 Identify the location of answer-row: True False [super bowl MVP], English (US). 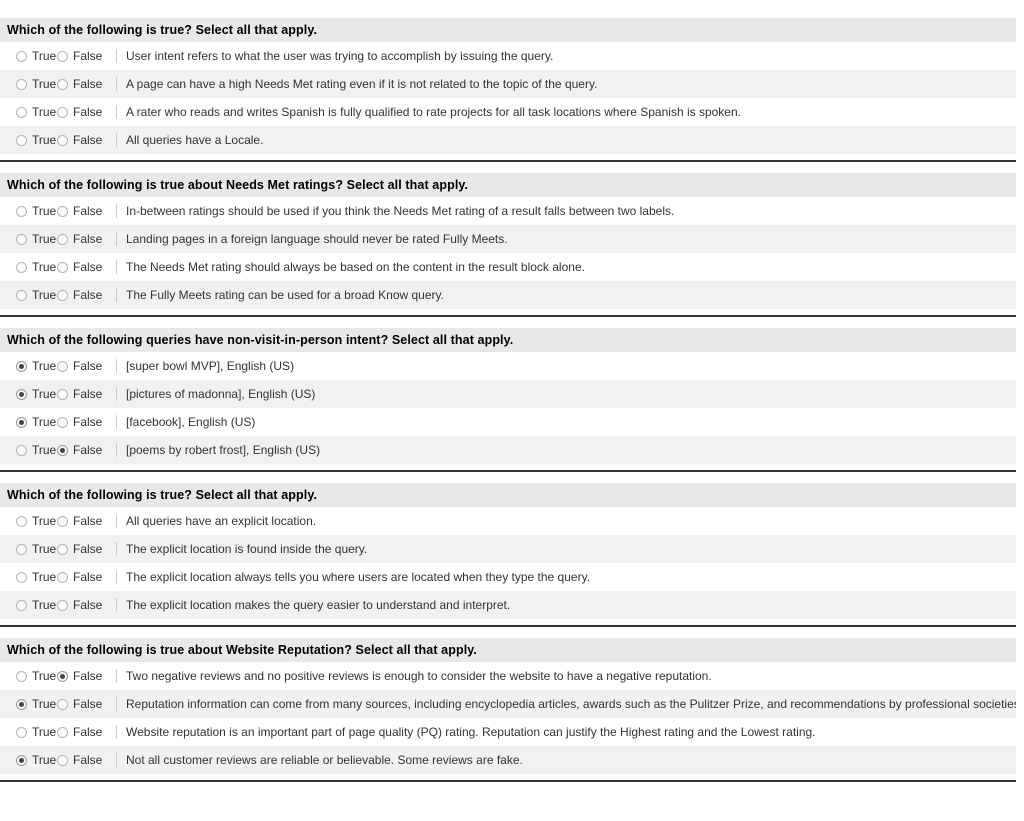
(508, 366).